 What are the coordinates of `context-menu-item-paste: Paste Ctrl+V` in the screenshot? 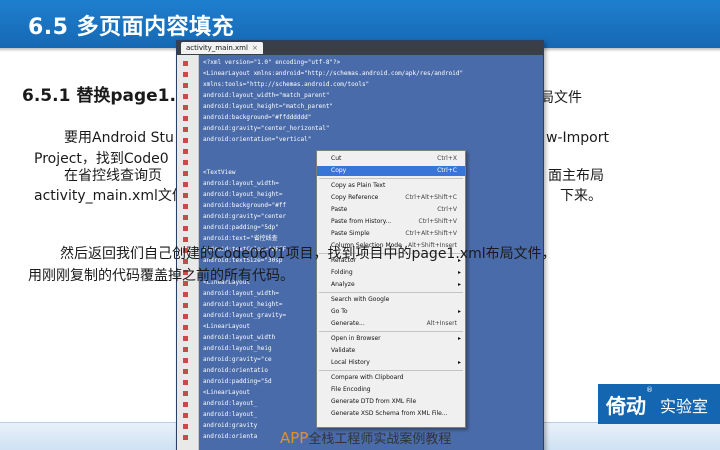 It's located at (391, 210).